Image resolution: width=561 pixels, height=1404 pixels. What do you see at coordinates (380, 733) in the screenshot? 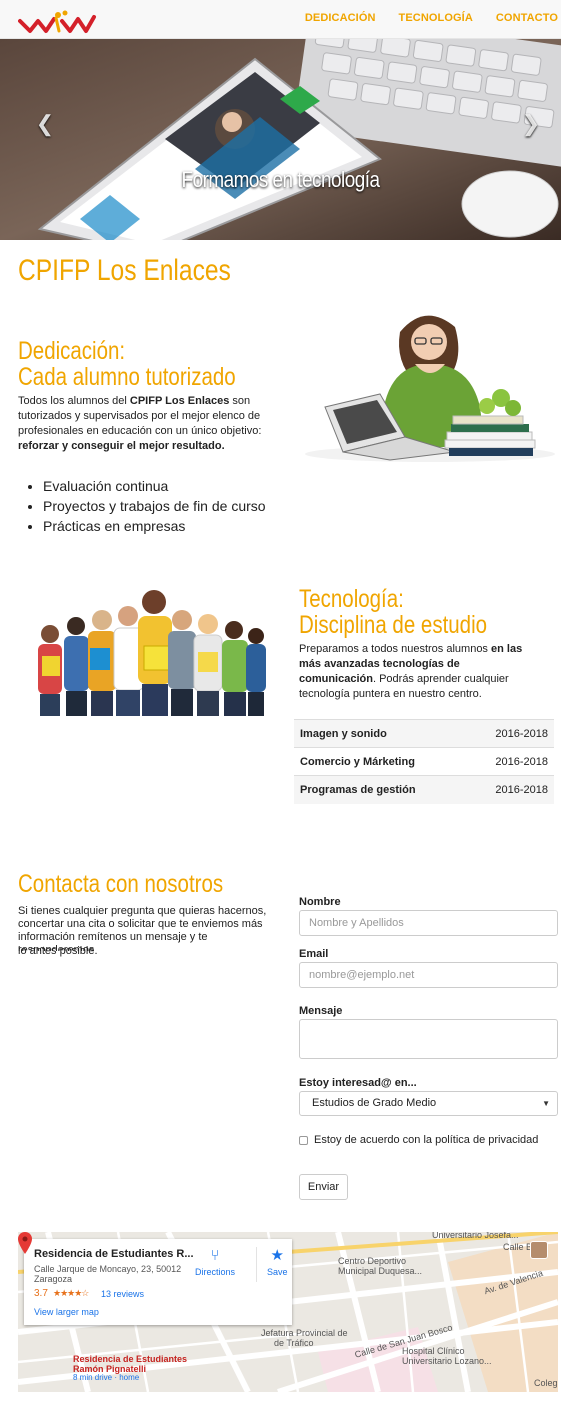
I see `course-name: Imagen y sonido` at bounding box center [380, 733].